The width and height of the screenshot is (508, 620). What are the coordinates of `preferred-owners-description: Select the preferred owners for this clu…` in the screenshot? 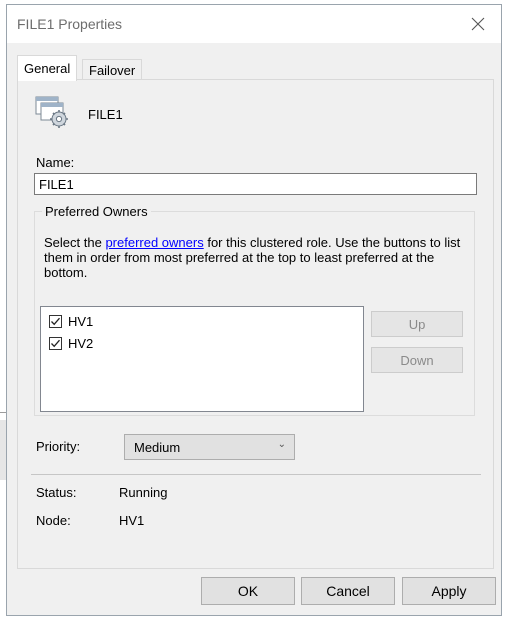 It's located at (256, 257).